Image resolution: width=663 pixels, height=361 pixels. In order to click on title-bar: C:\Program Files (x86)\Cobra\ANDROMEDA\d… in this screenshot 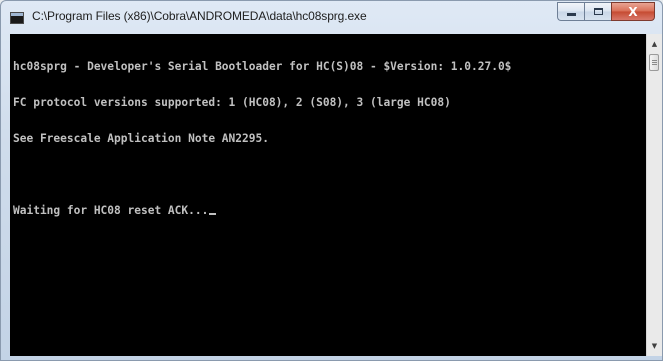, I will do `click(331, 17)`.